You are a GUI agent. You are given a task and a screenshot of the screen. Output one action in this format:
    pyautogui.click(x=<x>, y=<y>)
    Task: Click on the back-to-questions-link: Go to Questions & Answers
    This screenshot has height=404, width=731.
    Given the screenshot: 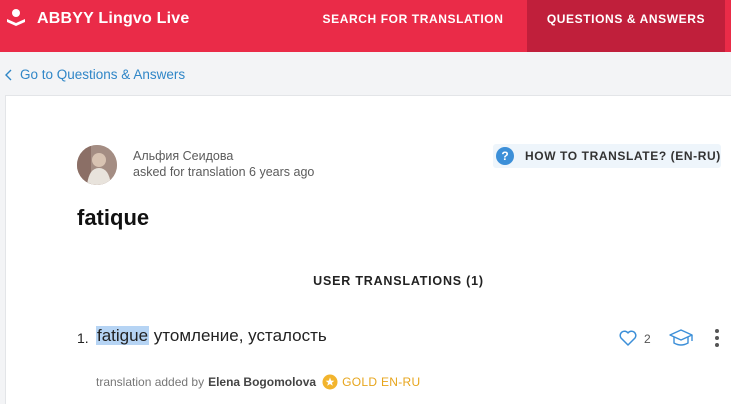 What is the action you would take?
    pyautogui.click(x=94, y=74)
    